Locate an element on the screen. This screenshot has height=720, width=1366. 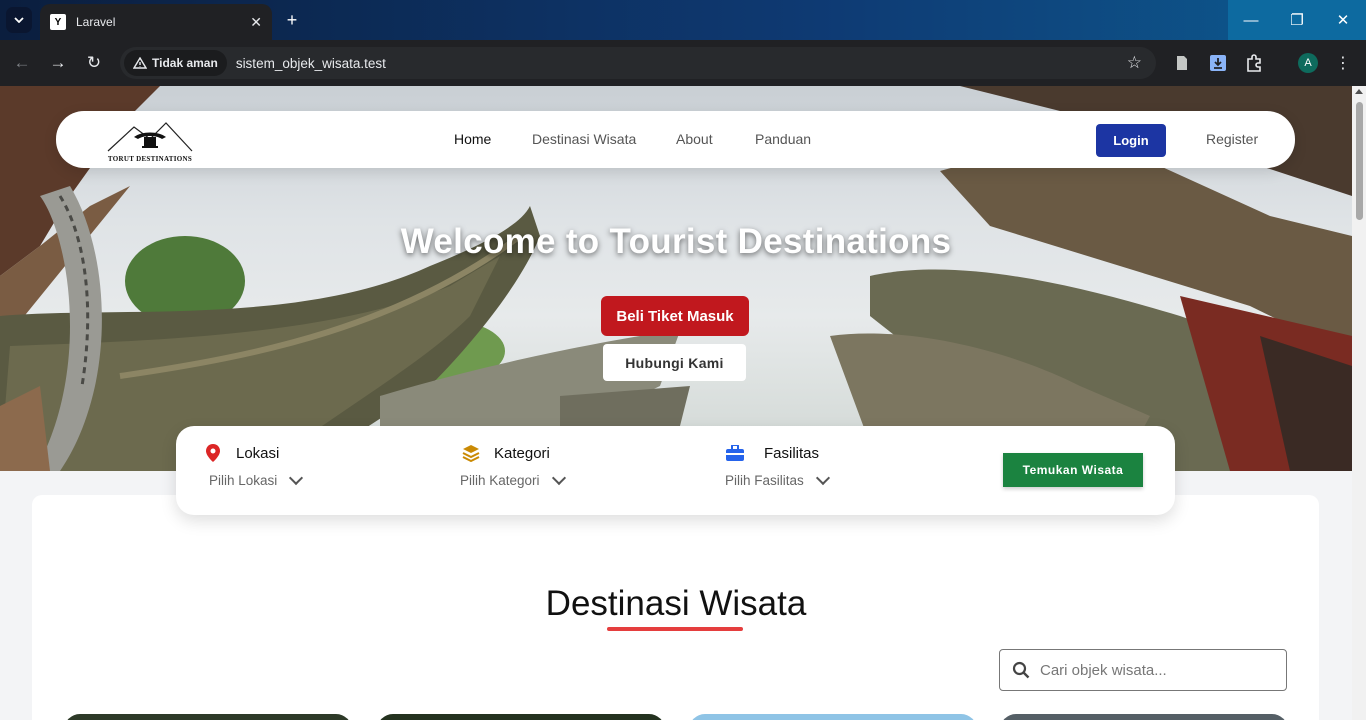
nav-link-panduan: Panduan is located at coordinates (783, 139).